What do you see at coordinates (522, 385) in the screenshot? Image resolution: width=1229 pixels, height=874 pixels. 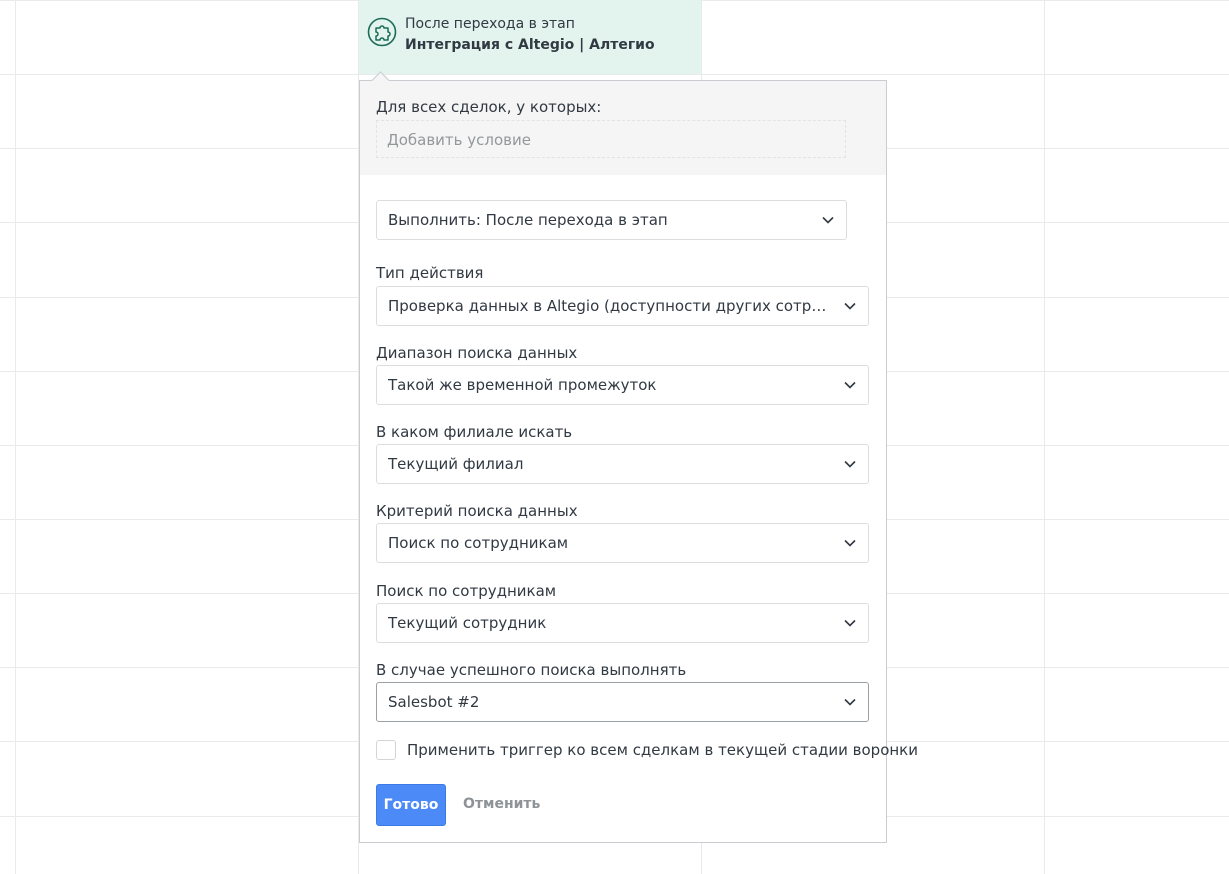 I see `search-range-value: Такой же временной промежуток` at bounding box center [522, 385].